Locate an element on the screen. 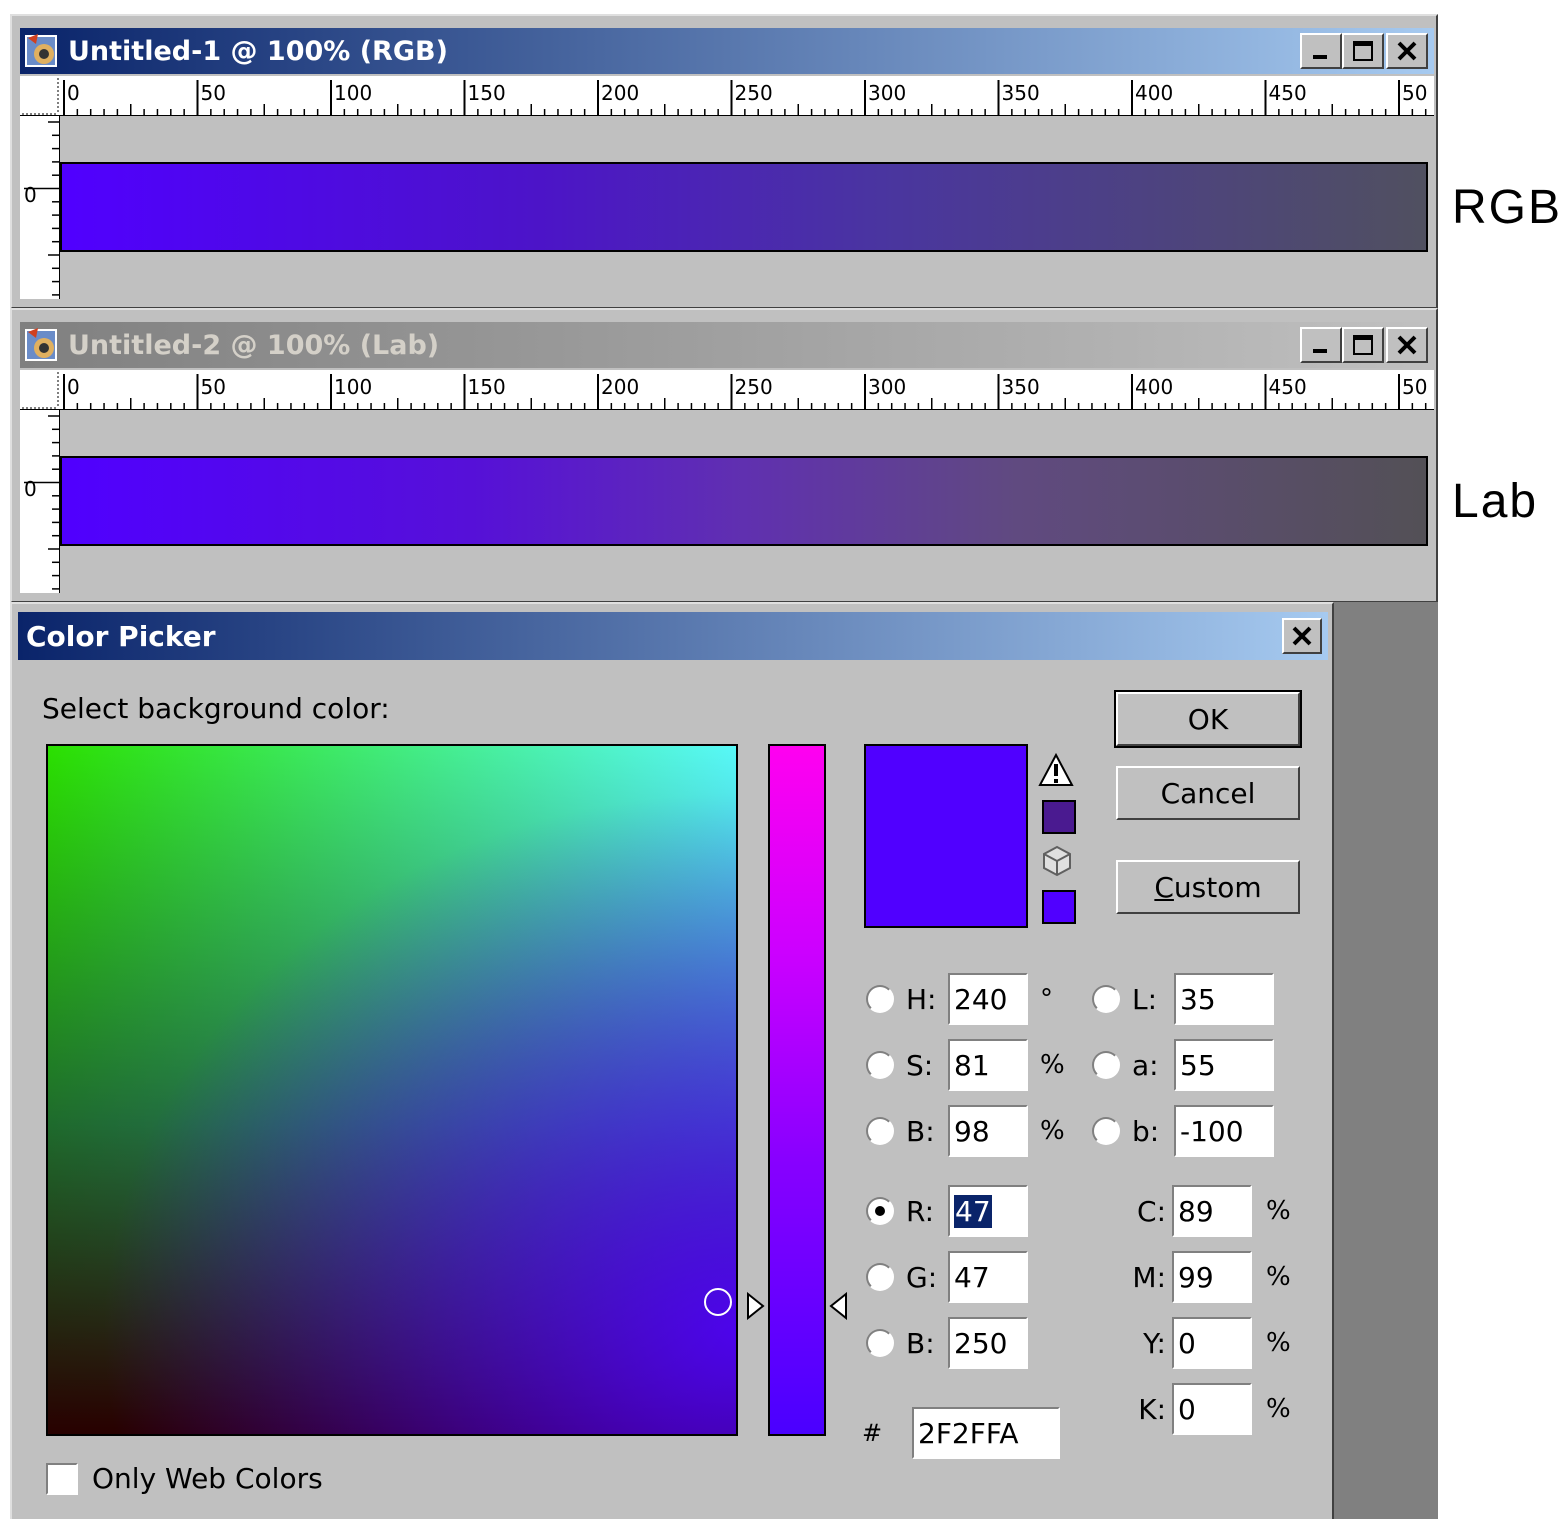 The height and width of the screenshot is (1519, 1566). a-channel-label: a: is located at coordinates (1145, 1065).